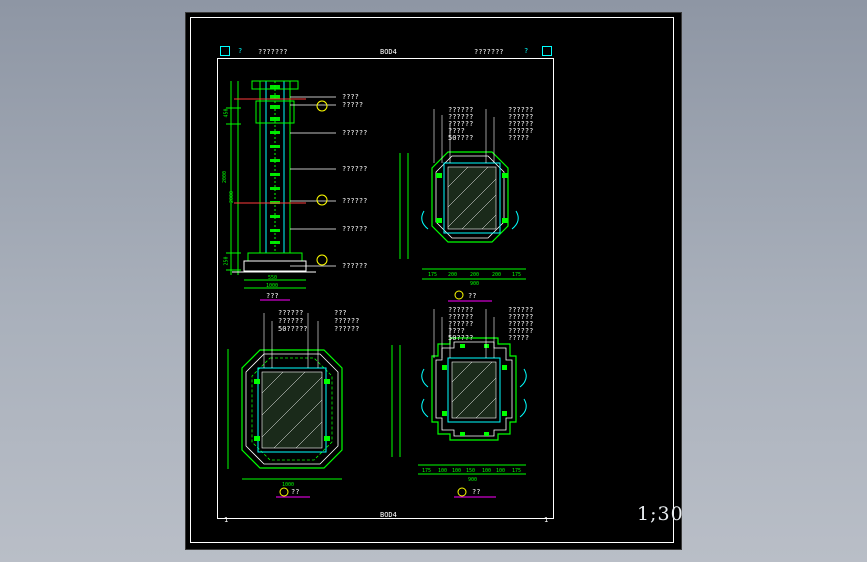  Describe the element at coordinates (293, 329) in the screenshot. I see `section-b-callout: 50?????` at that location.